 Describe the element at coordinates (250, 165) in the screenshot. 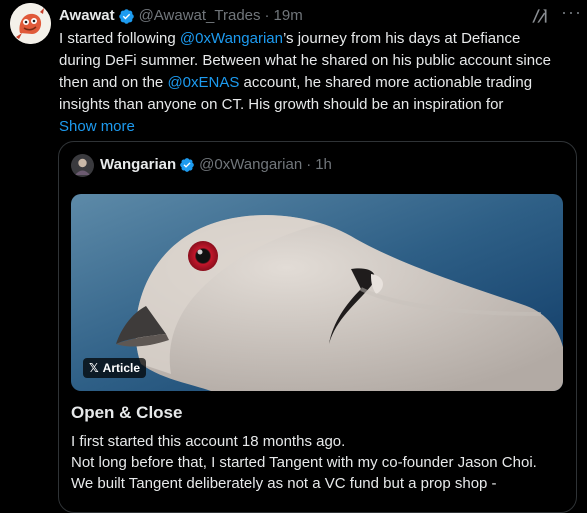

I see `quoted-author-handle: @0xWangarian` at that location.